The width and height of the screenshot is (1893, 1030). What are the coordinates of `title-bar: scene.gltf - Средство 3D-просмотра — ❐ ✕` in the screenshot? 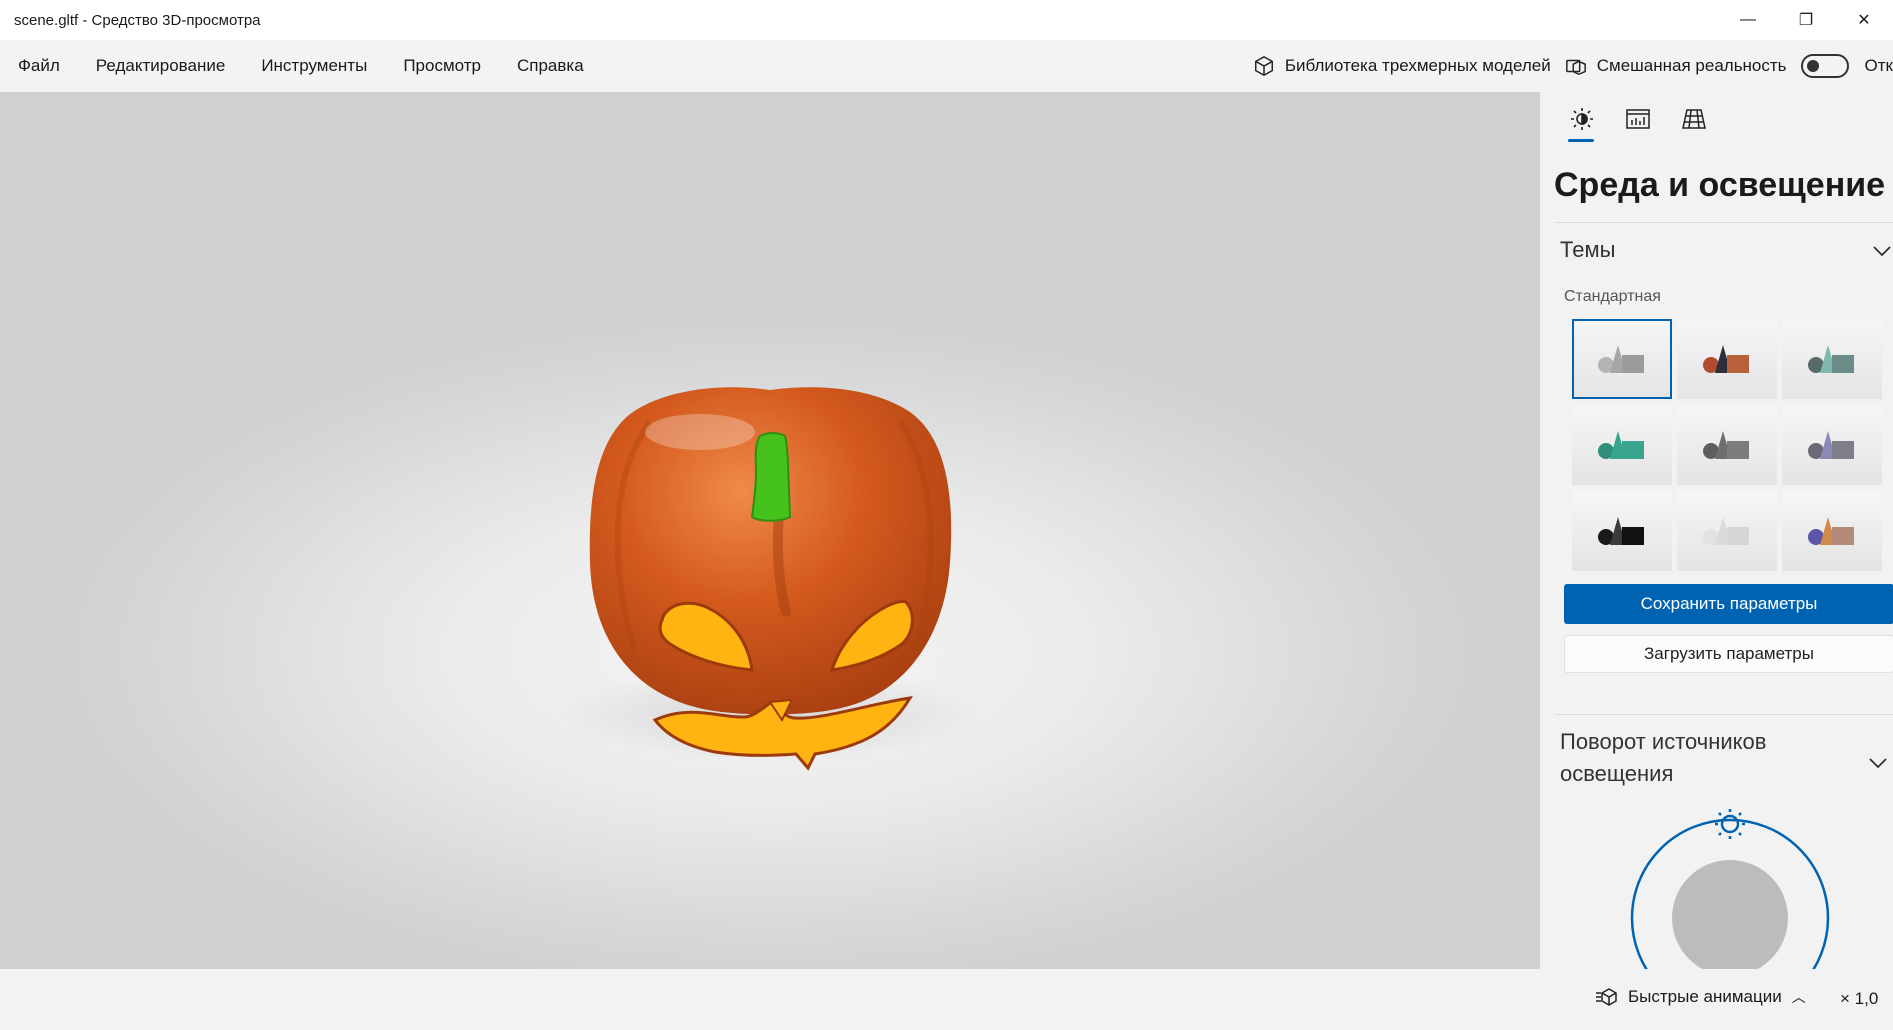 It's located at (946, 20).